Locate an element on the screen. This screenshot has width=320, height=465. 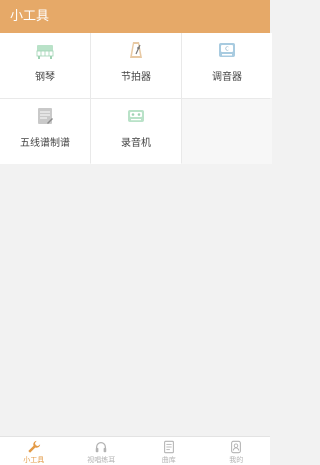
tool-tuner: C 调音器 is located at coordinates (227, 65).